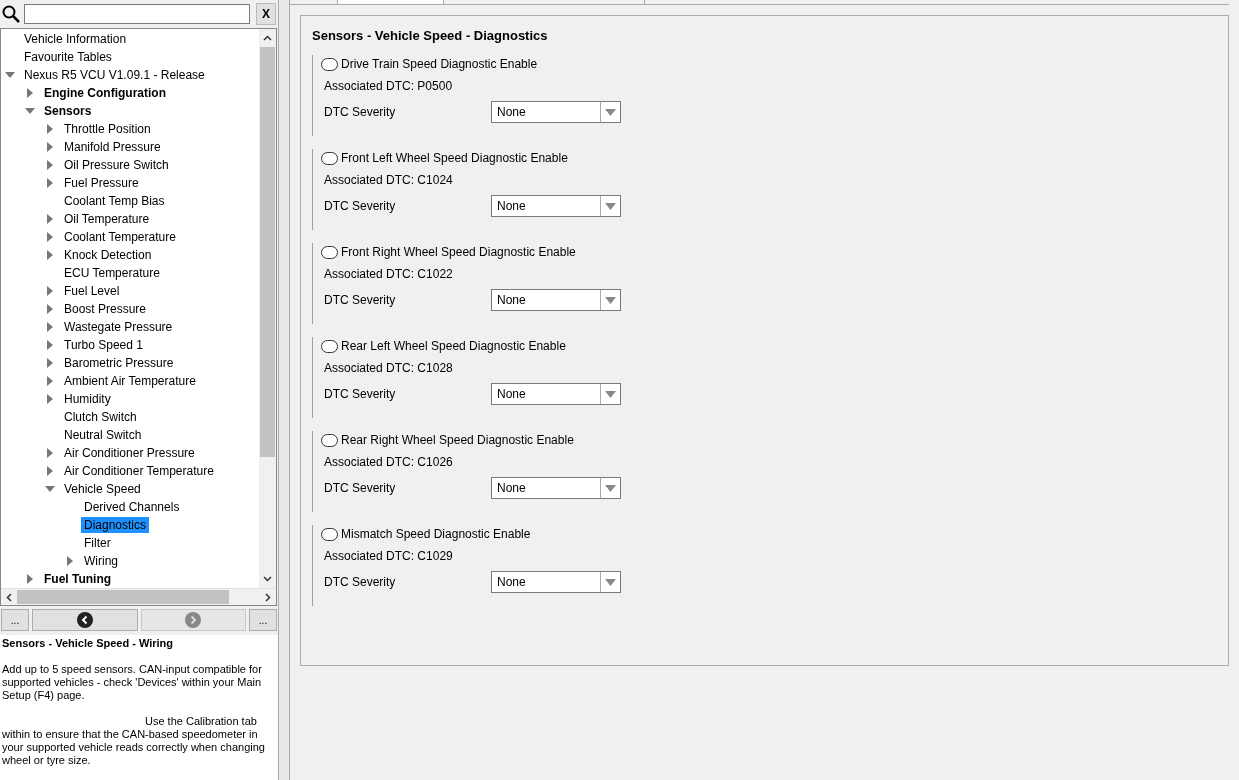  Describe the element at coordinates (267, 308) in the screenshot. I see `vertical-scrollbar` at that location.